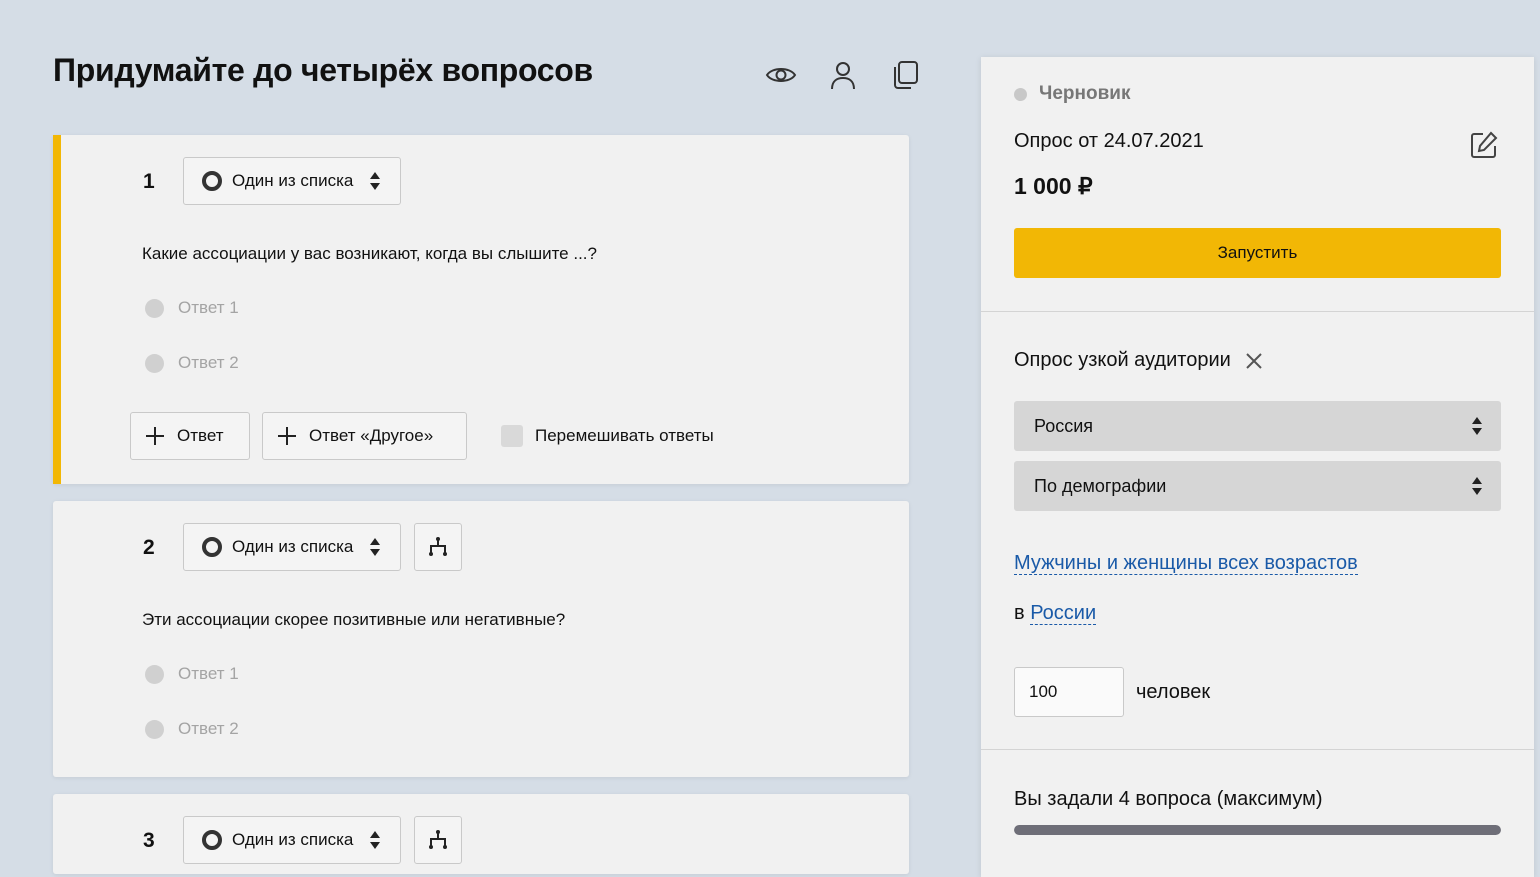  I want to click on close-icon, so click(1254, 361).